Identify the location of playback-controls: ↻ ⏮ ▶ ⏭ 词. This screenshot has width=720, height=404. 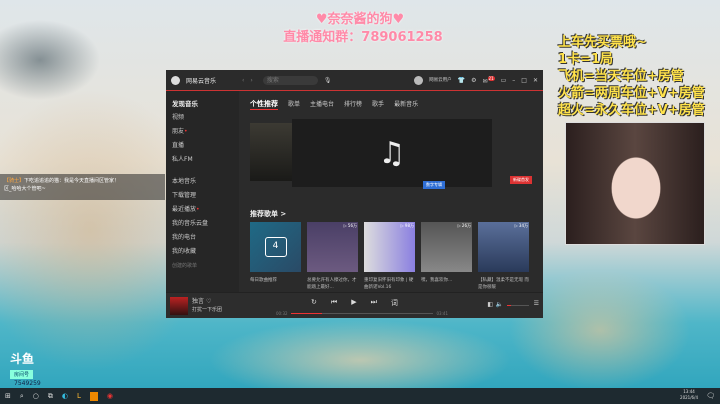
(354, 303).